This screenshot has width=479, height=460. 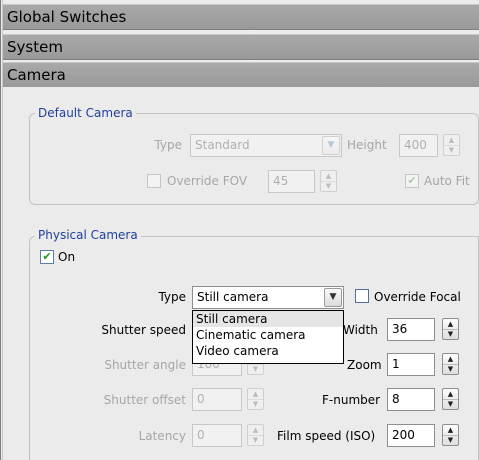 What do you see at coordinates (255, 435) in the screenshot?
I see `latency-stepper: ▲ ▼` at bounding box center [255, 435].